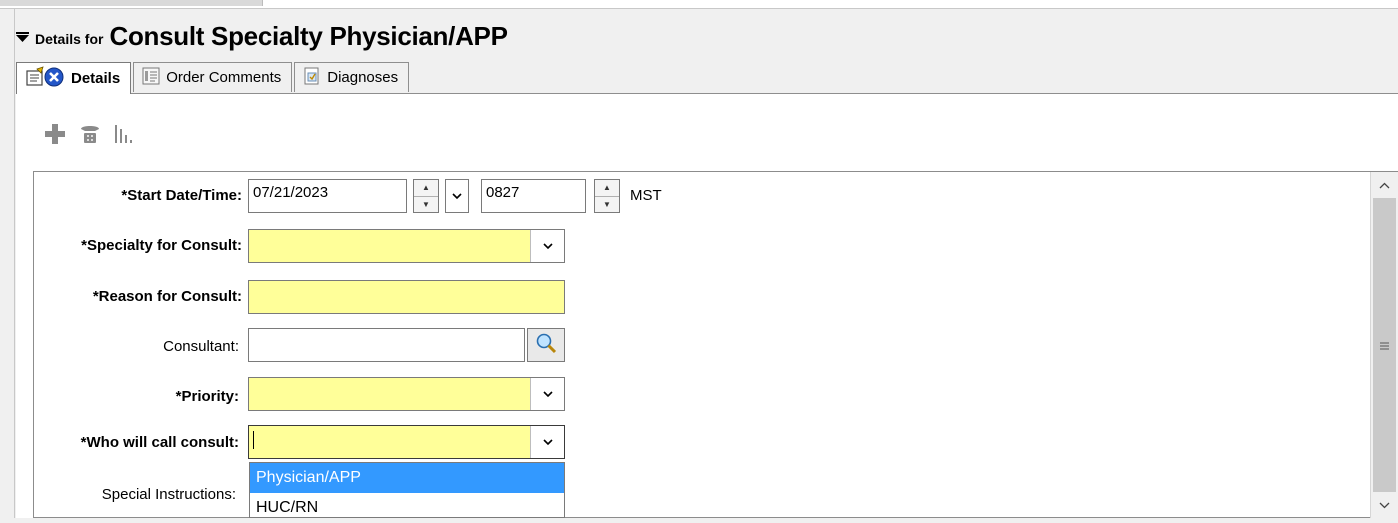  Describe the element at coordinates (1384, 185) in the screenshot. I see `scroll-up-icon` at that location.